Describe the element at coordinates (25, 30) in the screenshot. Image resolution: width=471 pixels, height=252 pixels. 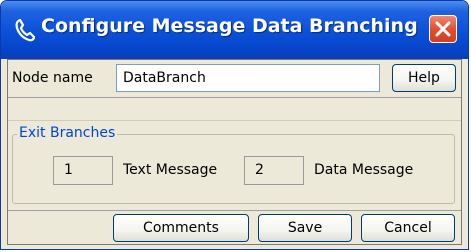
I see `phone-handset-icon` at that location.